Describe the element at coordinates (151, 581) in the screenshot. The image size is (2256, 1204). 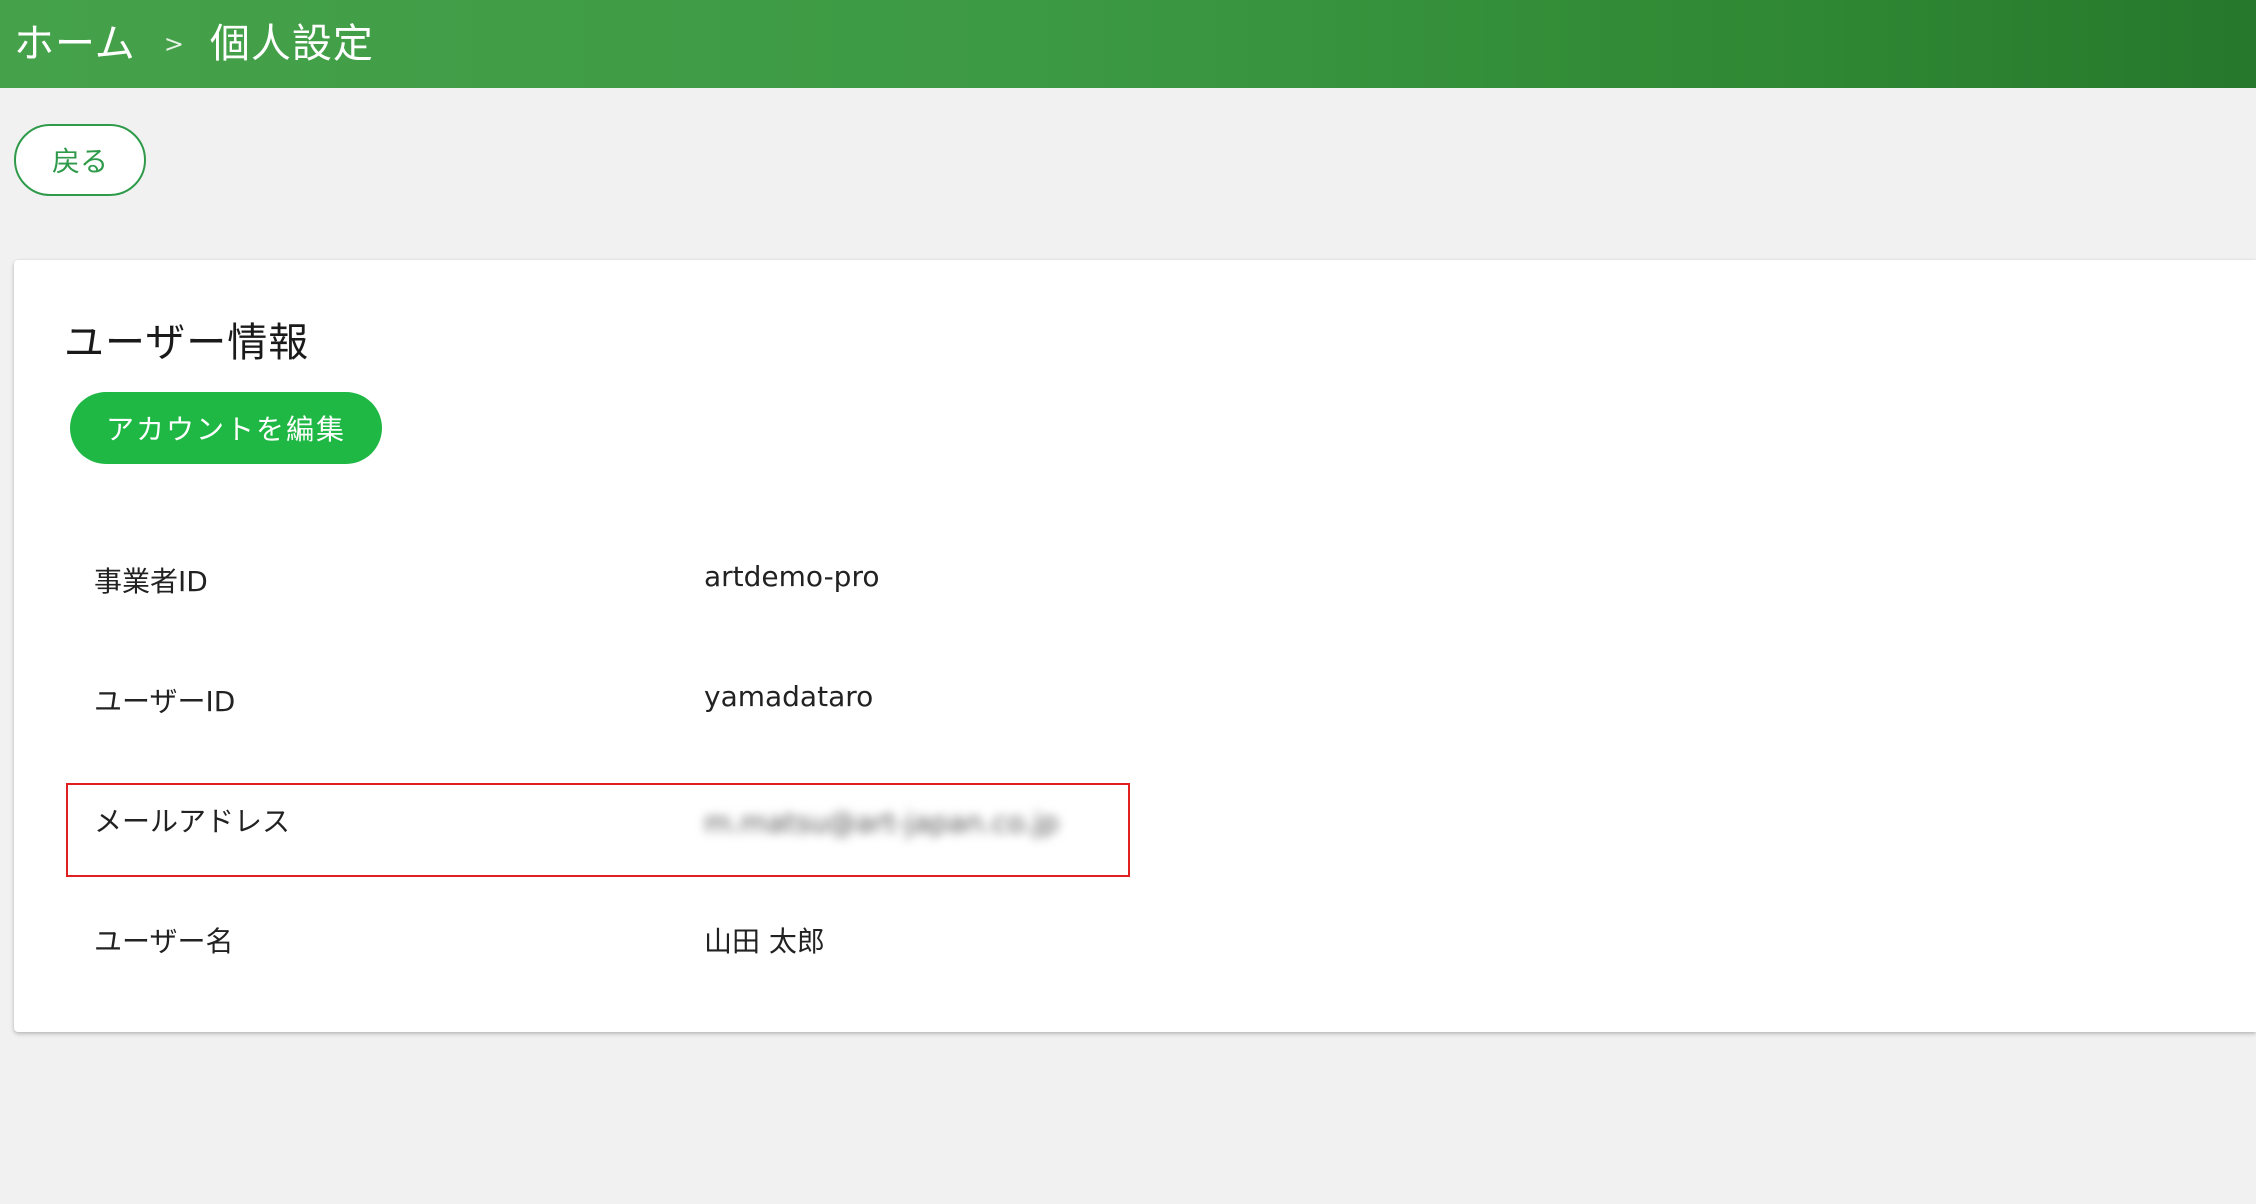
I see `row-label-business-id: 事業者ID` at that location.